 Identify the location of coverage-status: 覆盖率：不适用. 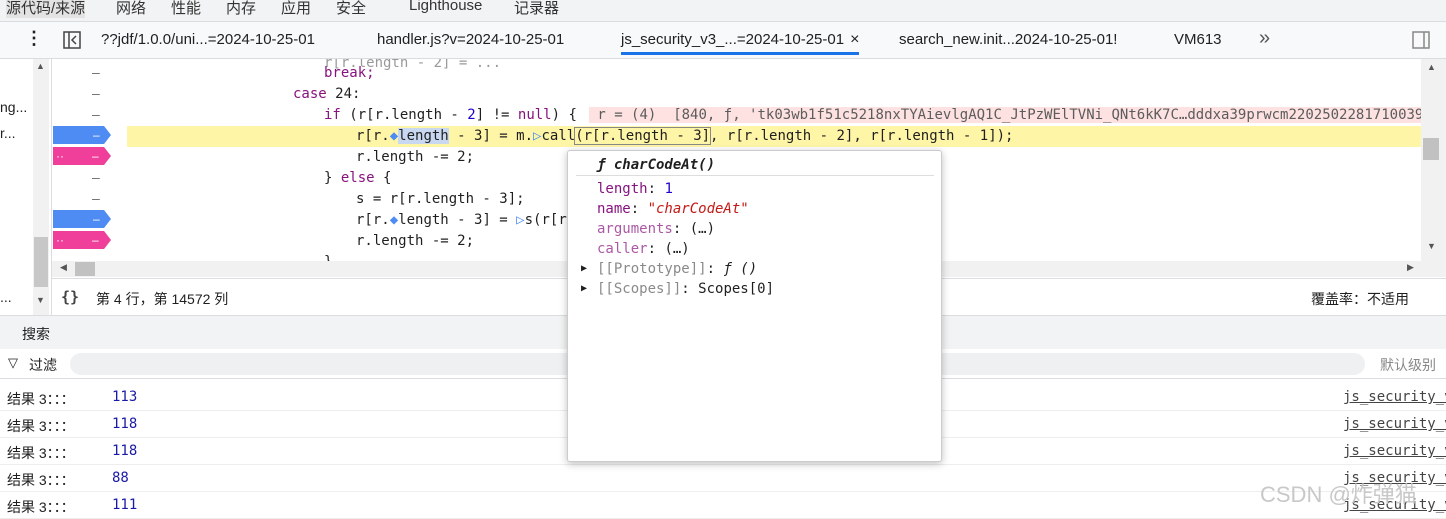
(1360, 299).